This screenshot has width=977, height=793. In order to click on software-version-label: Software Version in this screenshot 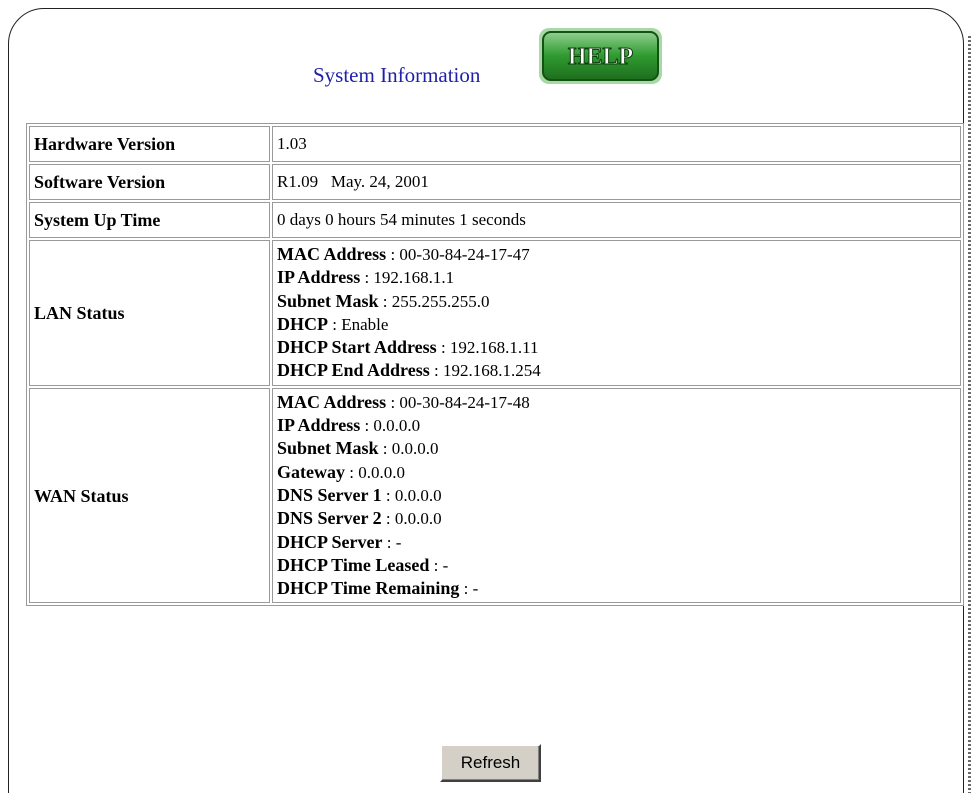, I will do `click(149, 182)`.